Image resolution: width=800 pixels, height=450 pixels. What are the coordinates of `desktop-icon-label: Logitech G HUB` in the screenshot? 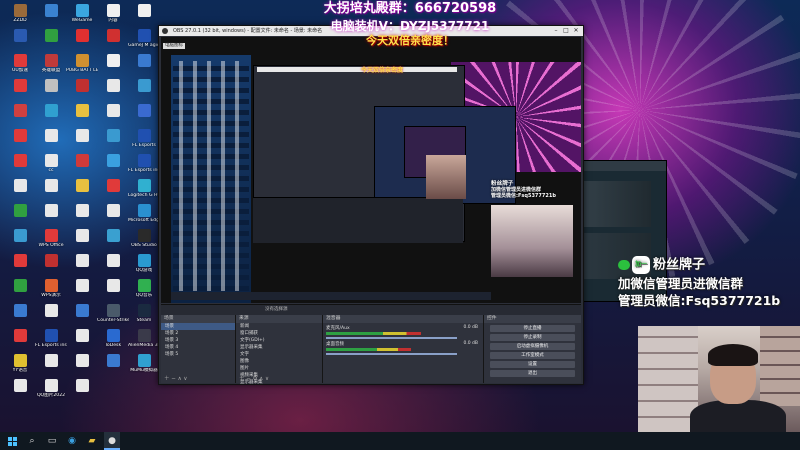 It's located at (144, 195).